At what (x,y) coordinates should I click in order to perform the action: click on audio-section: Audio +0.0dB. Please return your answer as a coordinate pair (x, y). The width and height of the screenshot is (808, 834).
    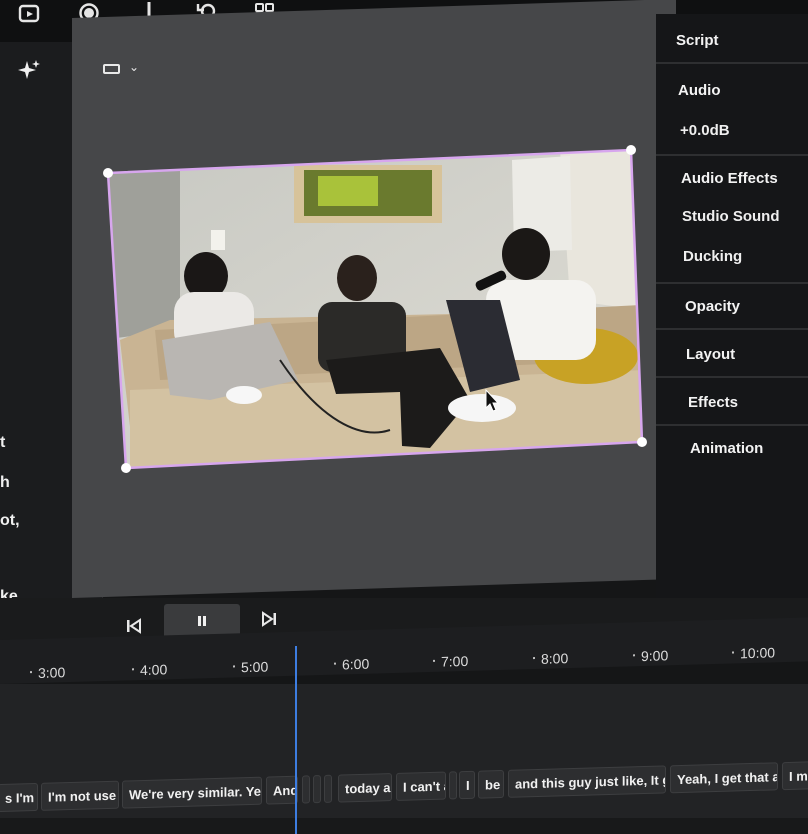
    Looking at the image, I should click on (732, 108).